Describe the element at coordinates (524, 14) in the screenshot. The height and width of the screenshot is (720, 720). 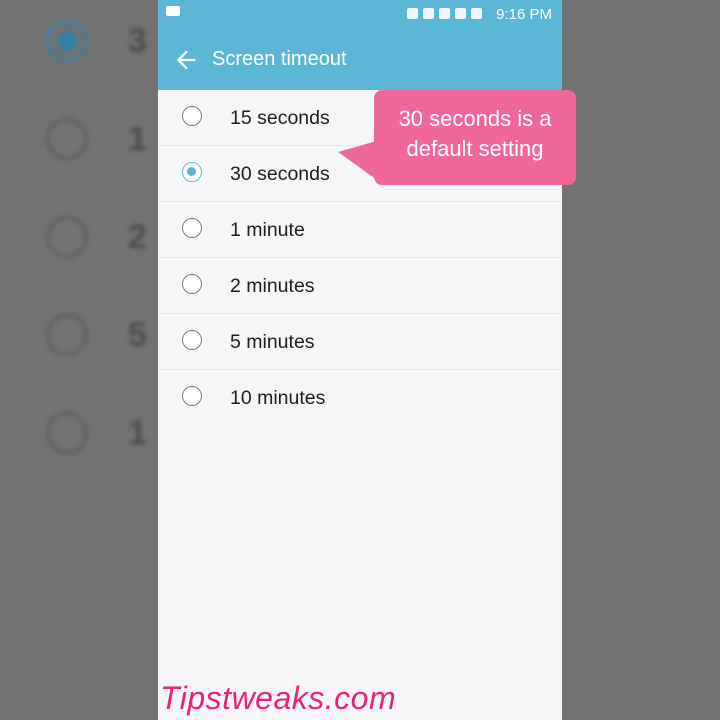
I see `status-time: 9:16 PM` at that location.